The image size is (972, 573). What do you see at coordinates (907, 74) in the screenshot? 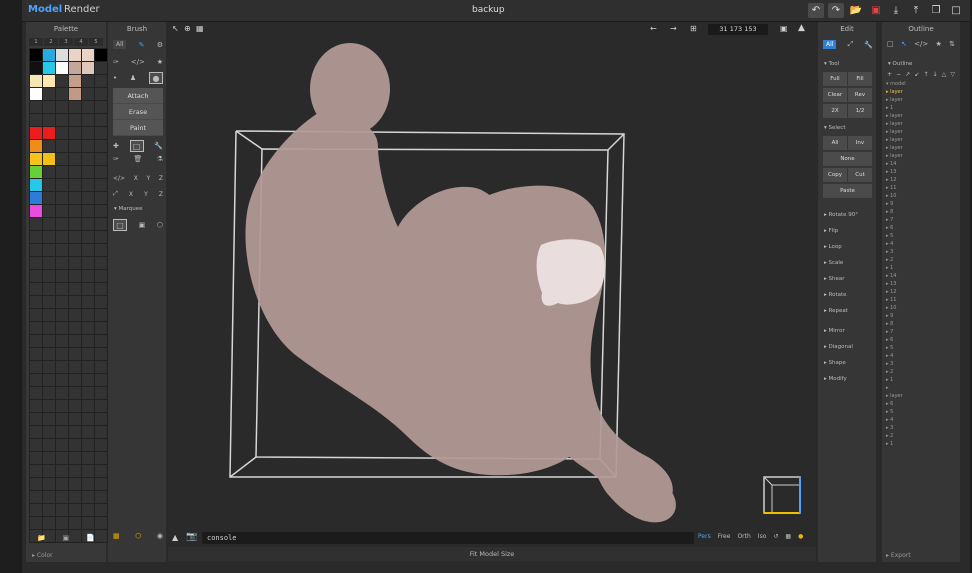
I see `outline-link-icon: ↗` at bounding box center [907, 74].